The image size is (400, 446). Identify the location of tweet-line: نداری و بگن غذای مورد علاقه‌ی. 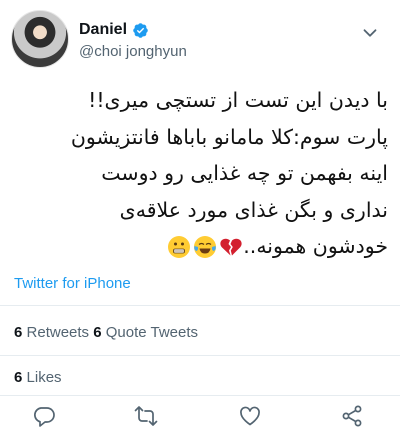
(253, 209).